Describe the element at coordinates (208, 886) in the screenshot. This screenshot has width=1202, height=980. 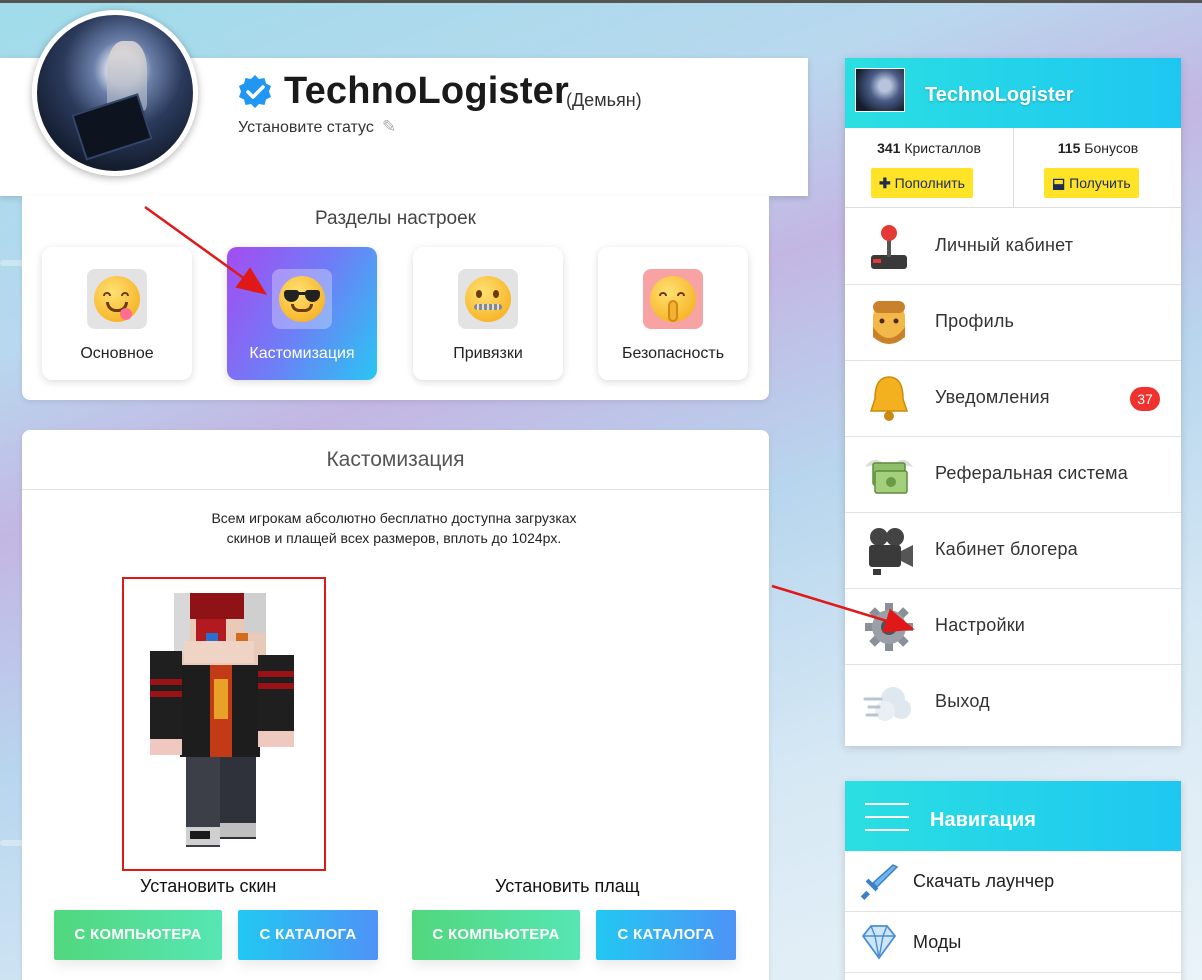
I see `set-skin-label: Установить скин` at that location.